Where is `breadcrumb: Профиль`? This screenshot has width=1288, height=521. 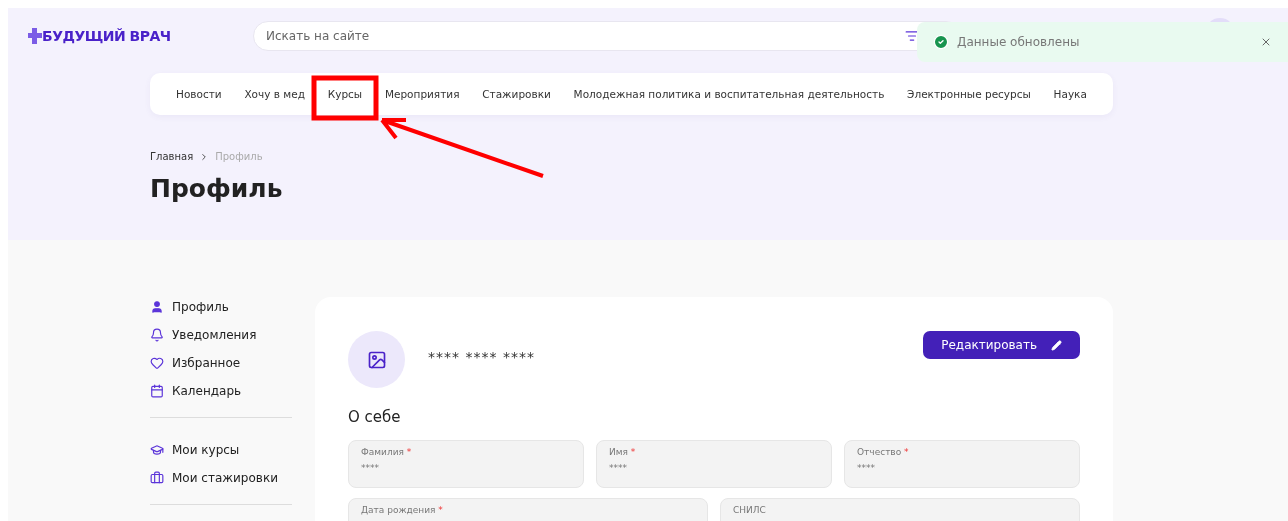 breadcrumb: Профиль is located at coordinates (239, 156).